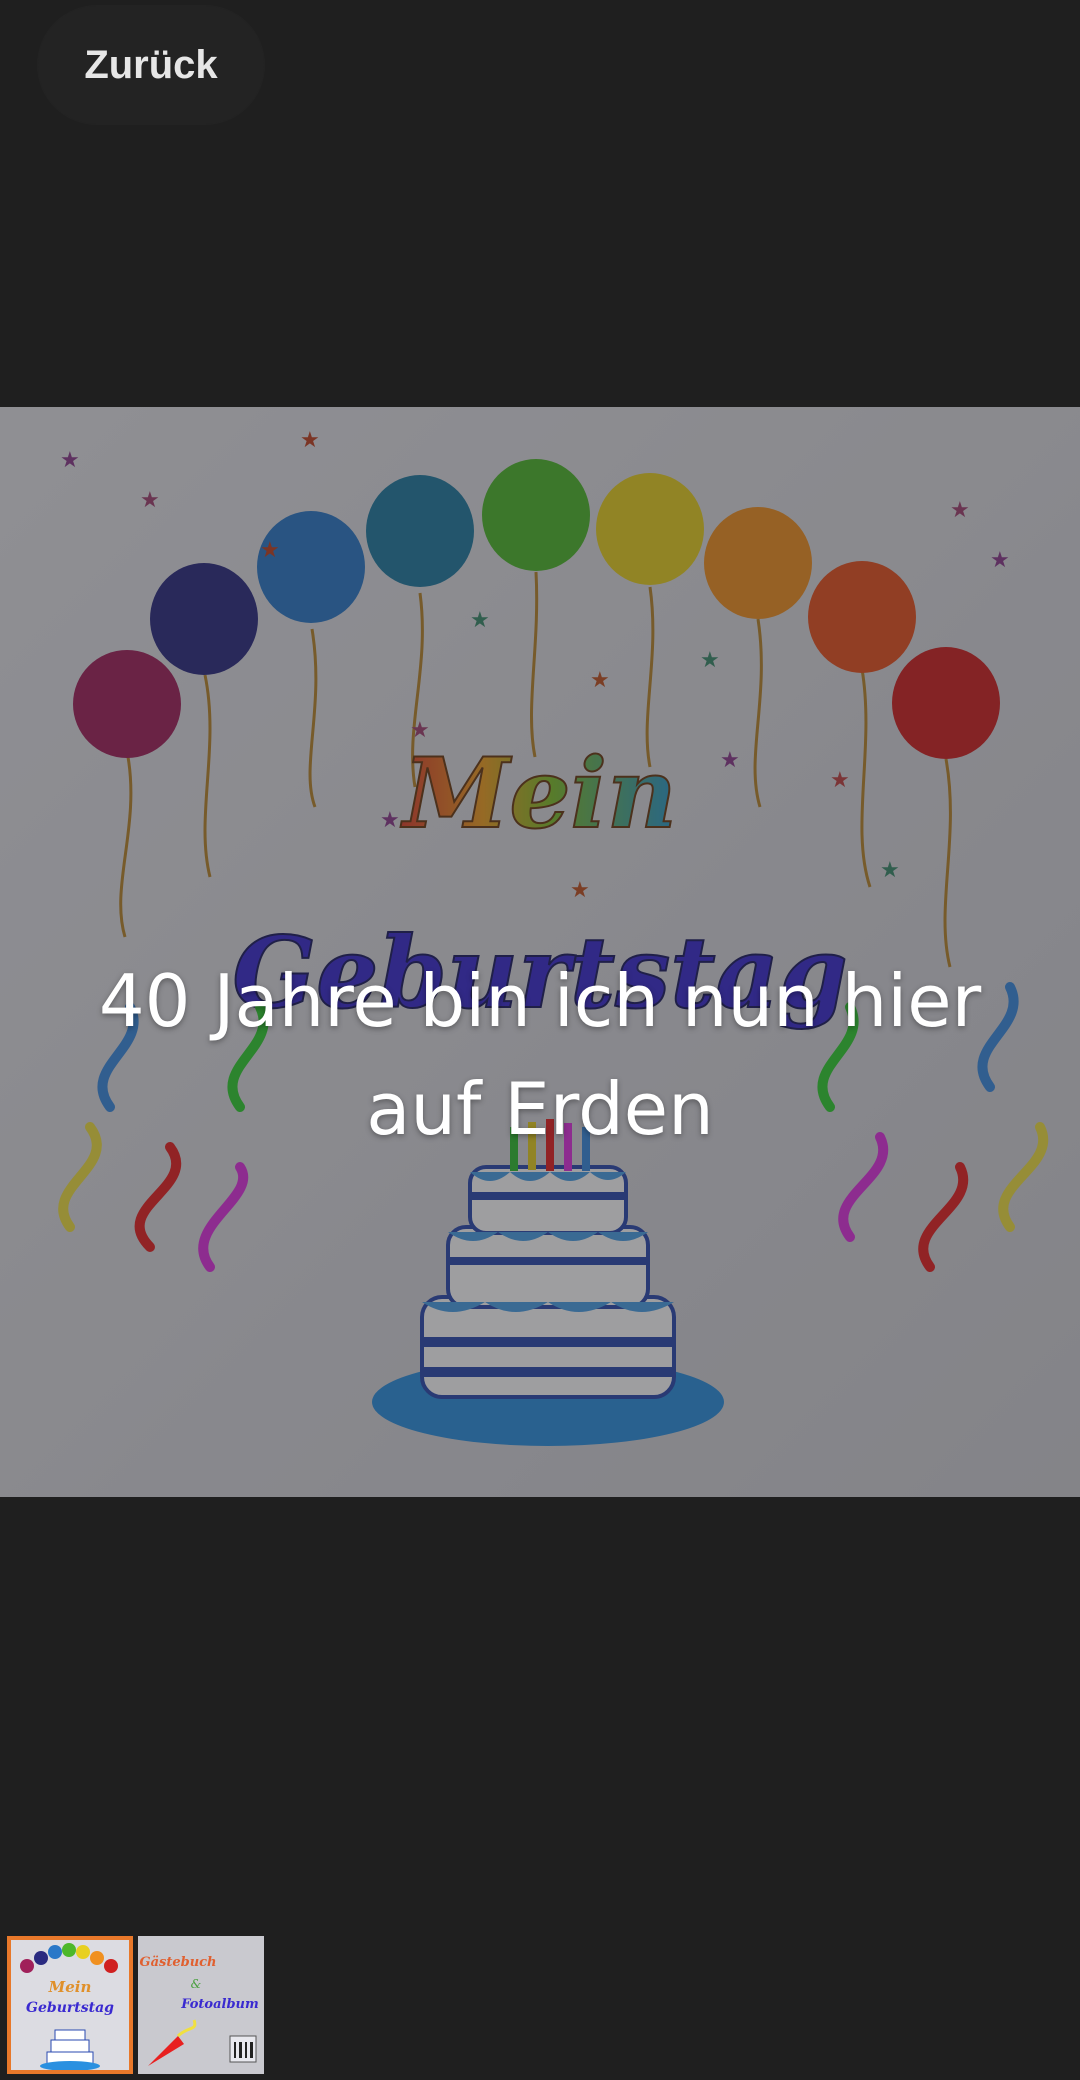  I want to click on back-button-label: Zurück, so click(151, 64).